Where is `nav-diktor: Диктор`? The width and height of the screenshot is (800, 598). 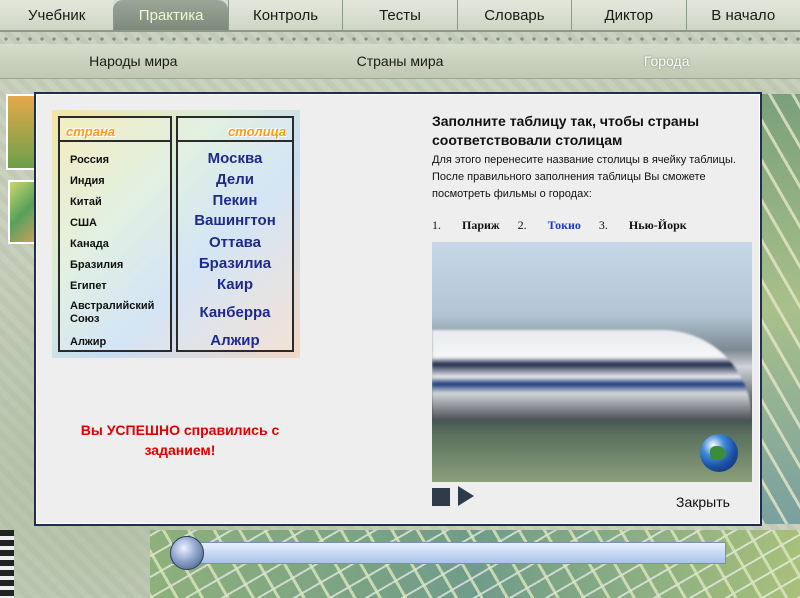
nav-diktor: Диктор is located at coordinates (628, 15).